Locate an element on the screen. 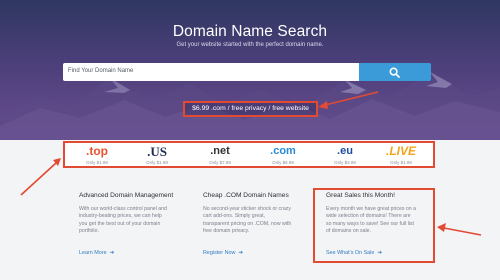 This screenshot has height=280, width=500. feature-title: Cheap .COM Domain Names is located at coordinates (246, 195).